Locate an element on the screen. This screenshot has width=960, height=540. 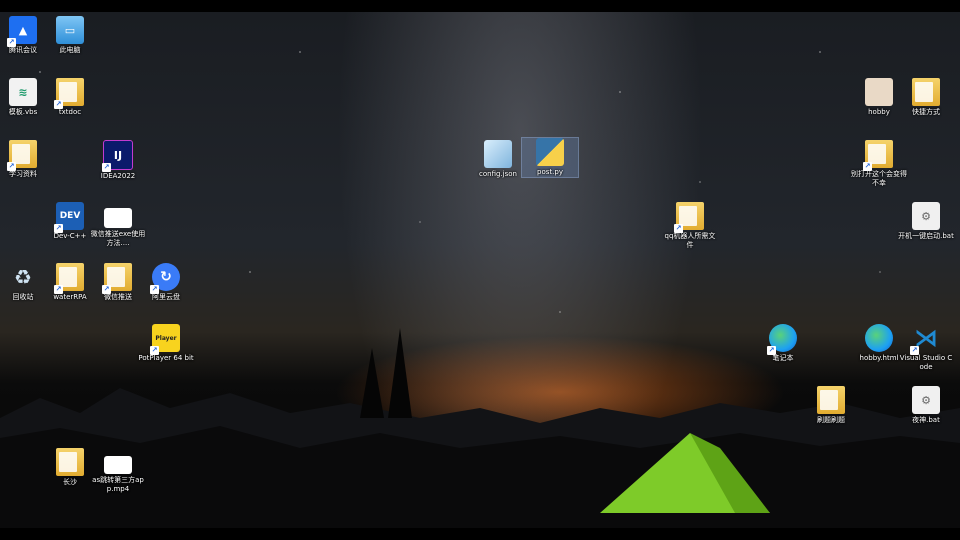
desktop-icon-vscode: ⋊ Visual Studio Code is located at coordinates (926, 348).